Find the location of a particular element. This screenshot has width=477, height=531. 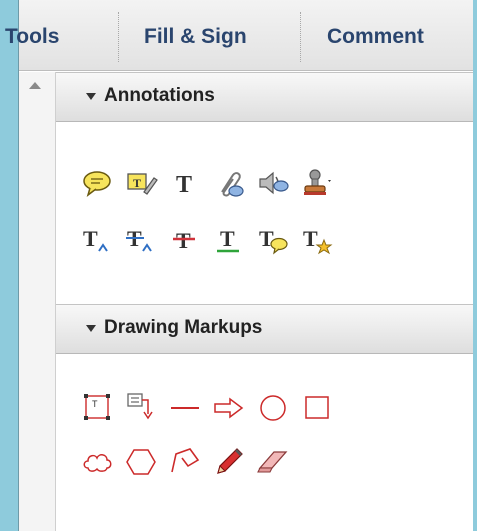

arrow-icon is located at coordinates (229, 407).